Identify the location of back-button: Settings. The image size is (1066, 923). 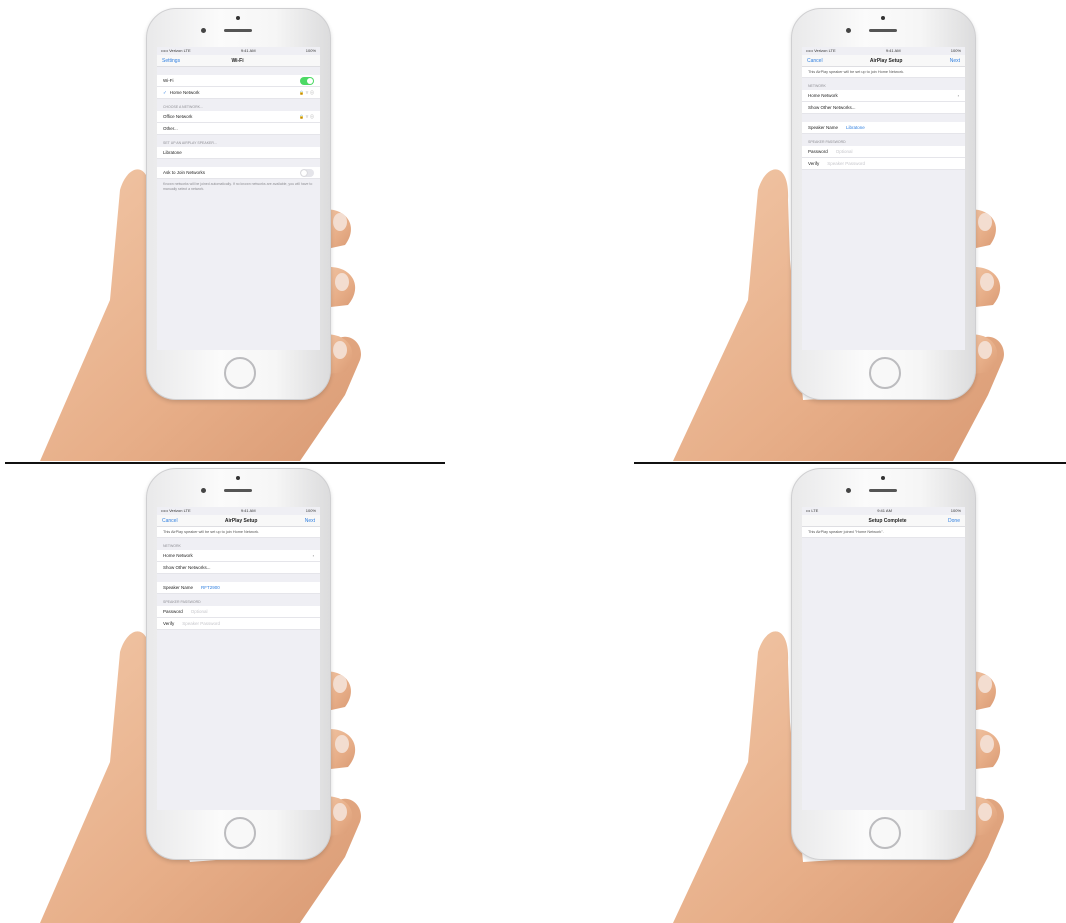
(171, 61).